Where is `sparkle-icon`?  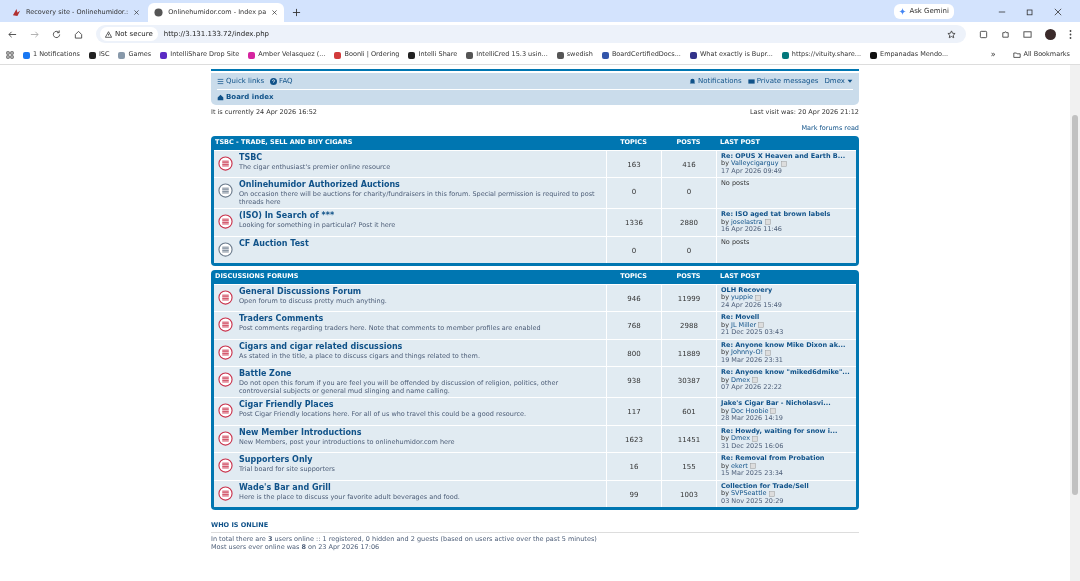 sparkle-icon is located at coordinates (903, 11).